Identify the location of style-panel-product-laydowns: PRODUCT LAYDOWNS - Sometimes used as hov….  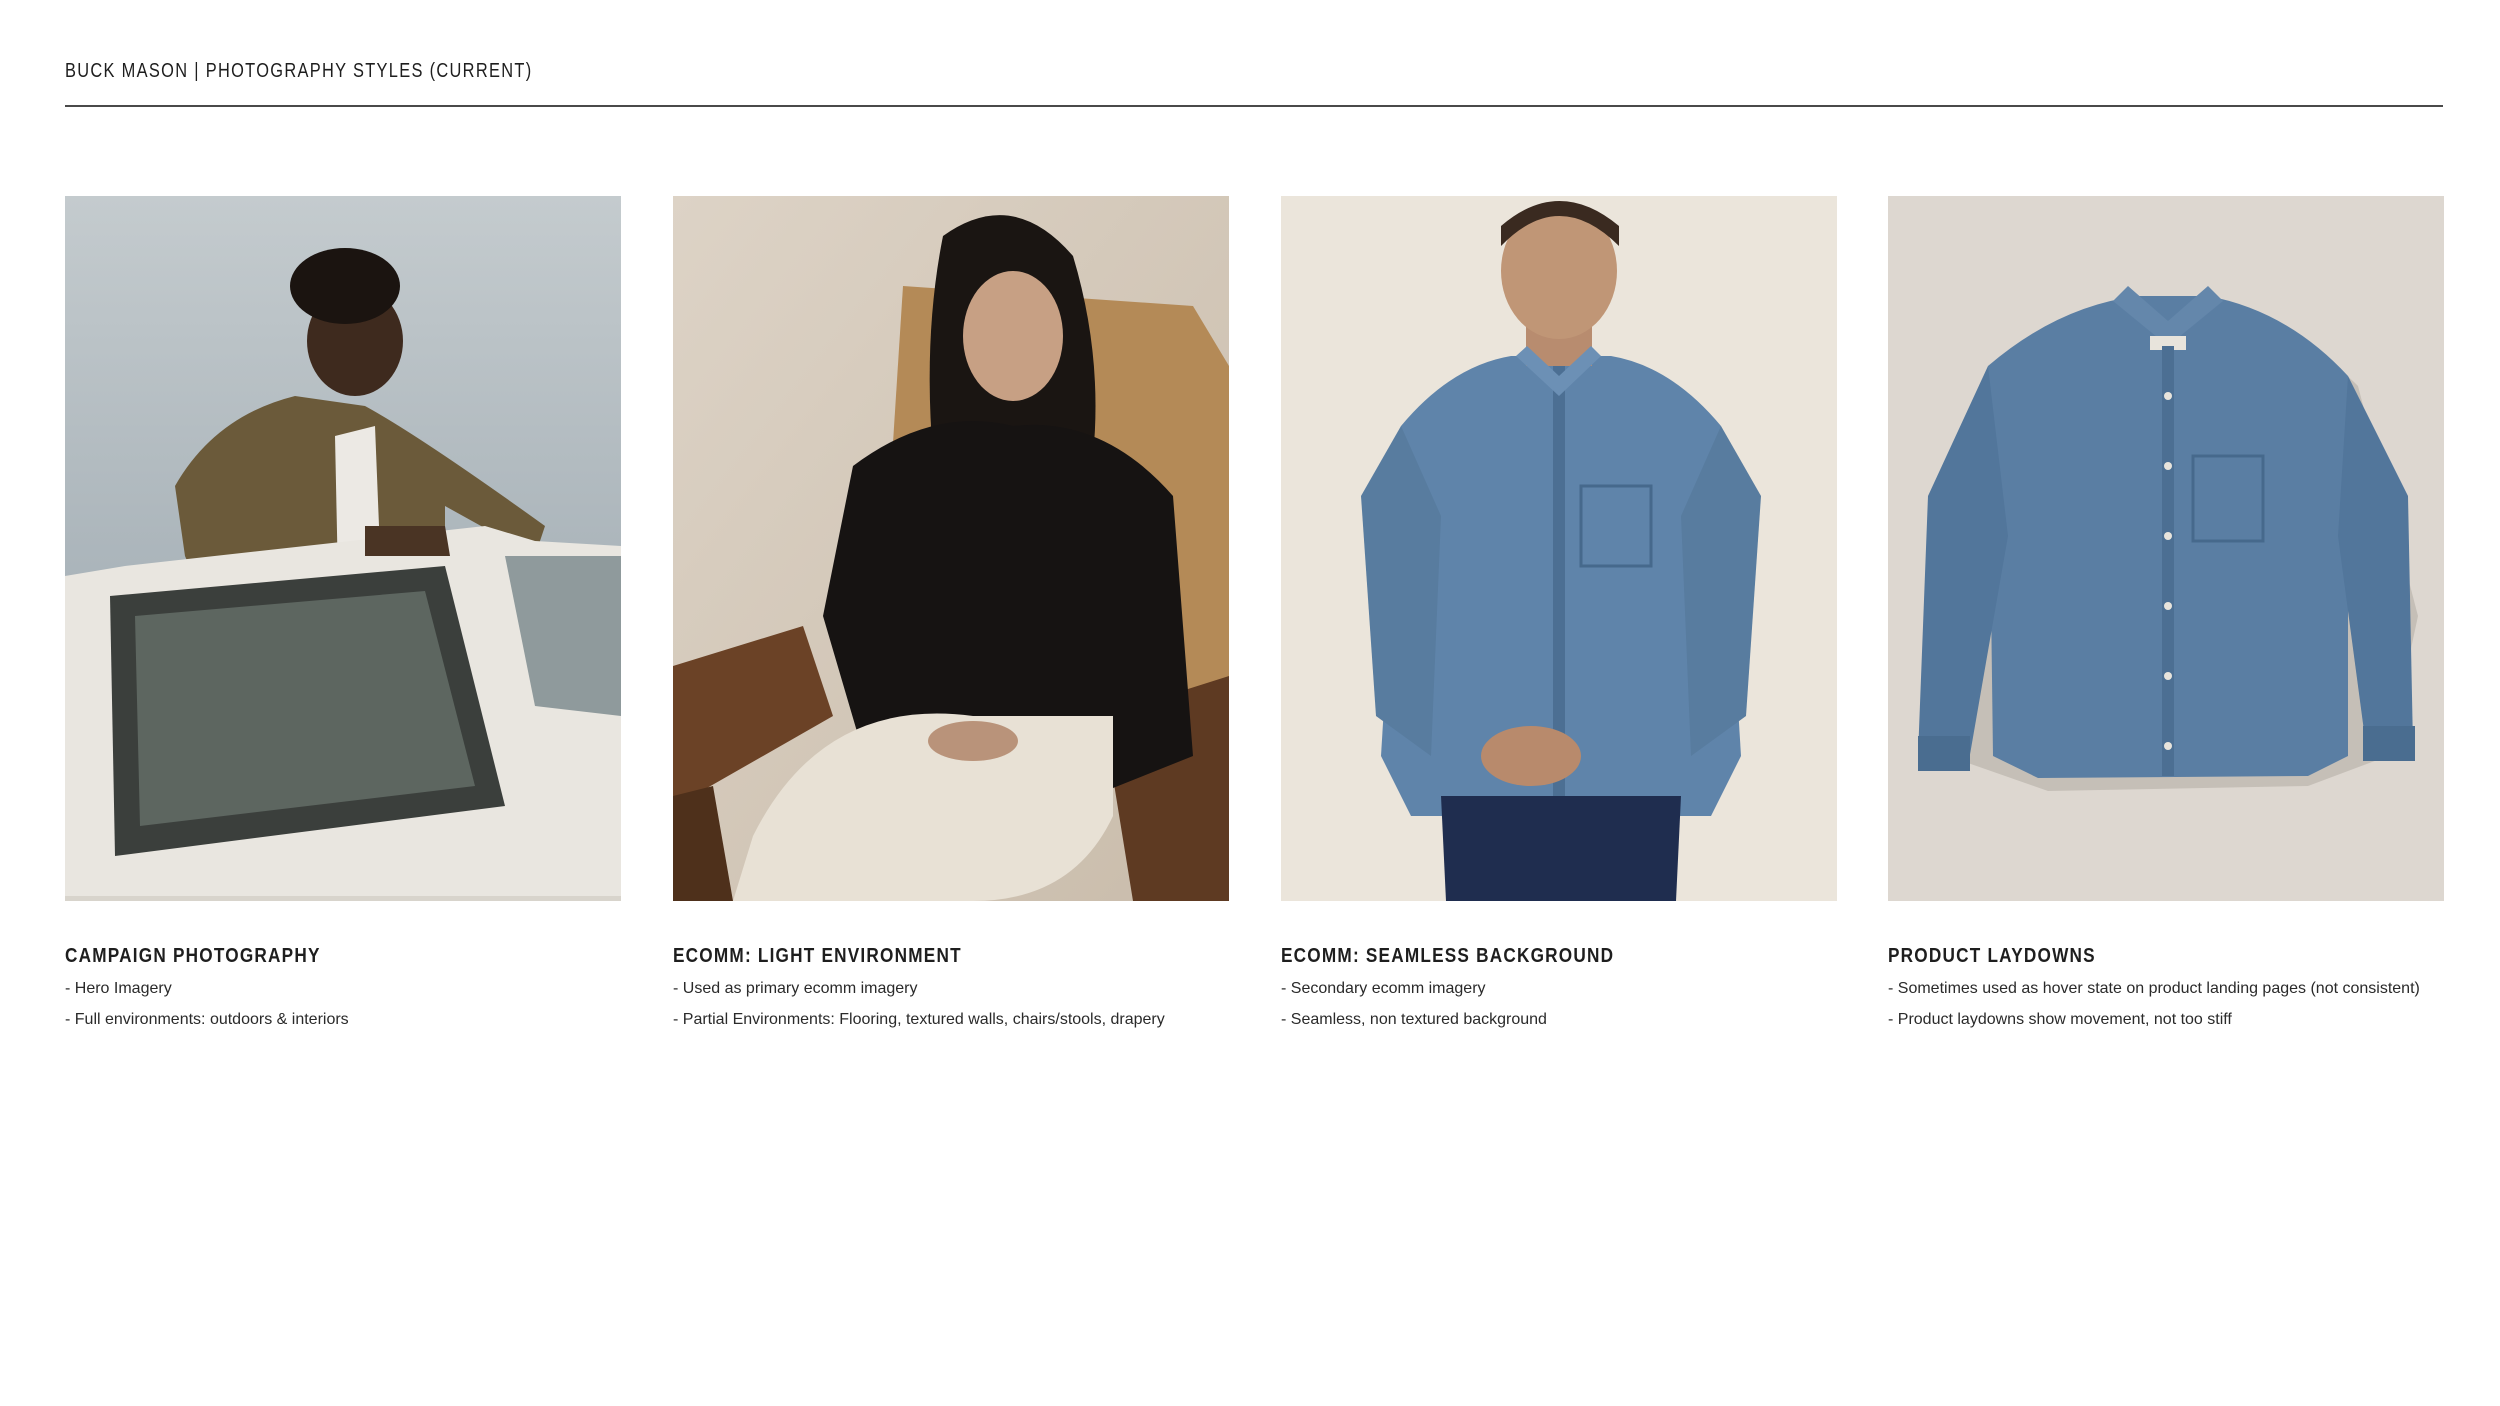
(2166, 613).